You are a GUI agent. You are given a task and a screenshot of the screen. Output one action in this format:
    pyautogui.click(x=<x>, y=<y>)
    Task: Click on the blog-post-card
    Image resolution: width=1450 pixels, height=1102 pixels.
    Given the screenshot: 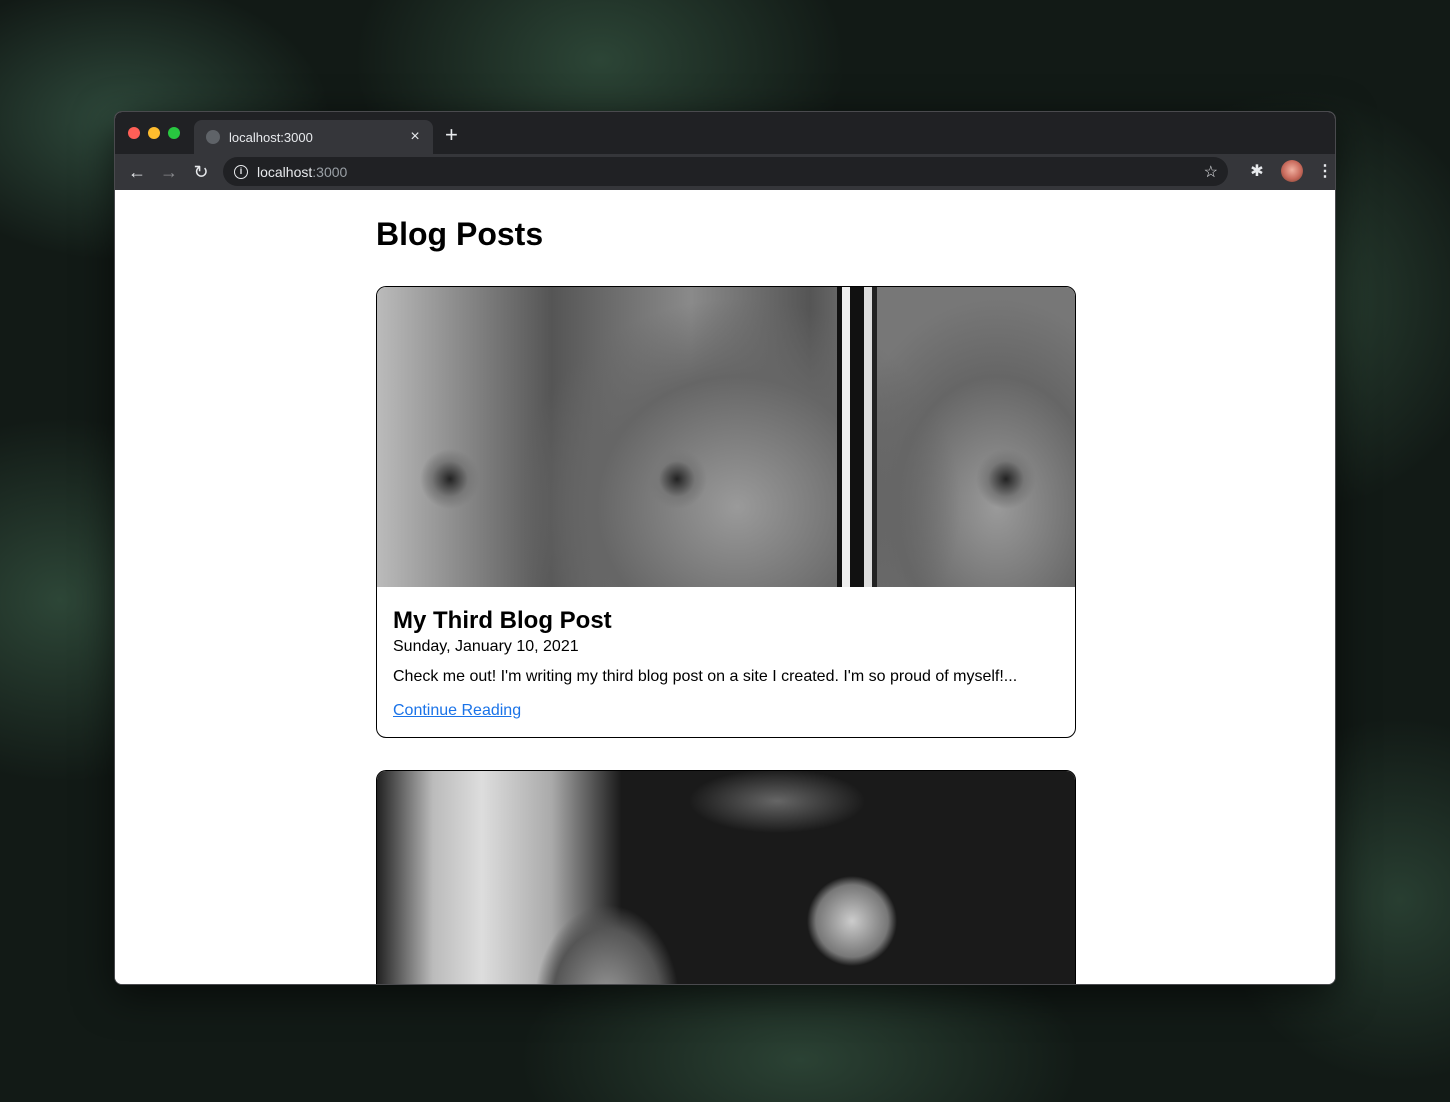 What is the action you would take?
    pyautogui.click(x=726, y=877)
    